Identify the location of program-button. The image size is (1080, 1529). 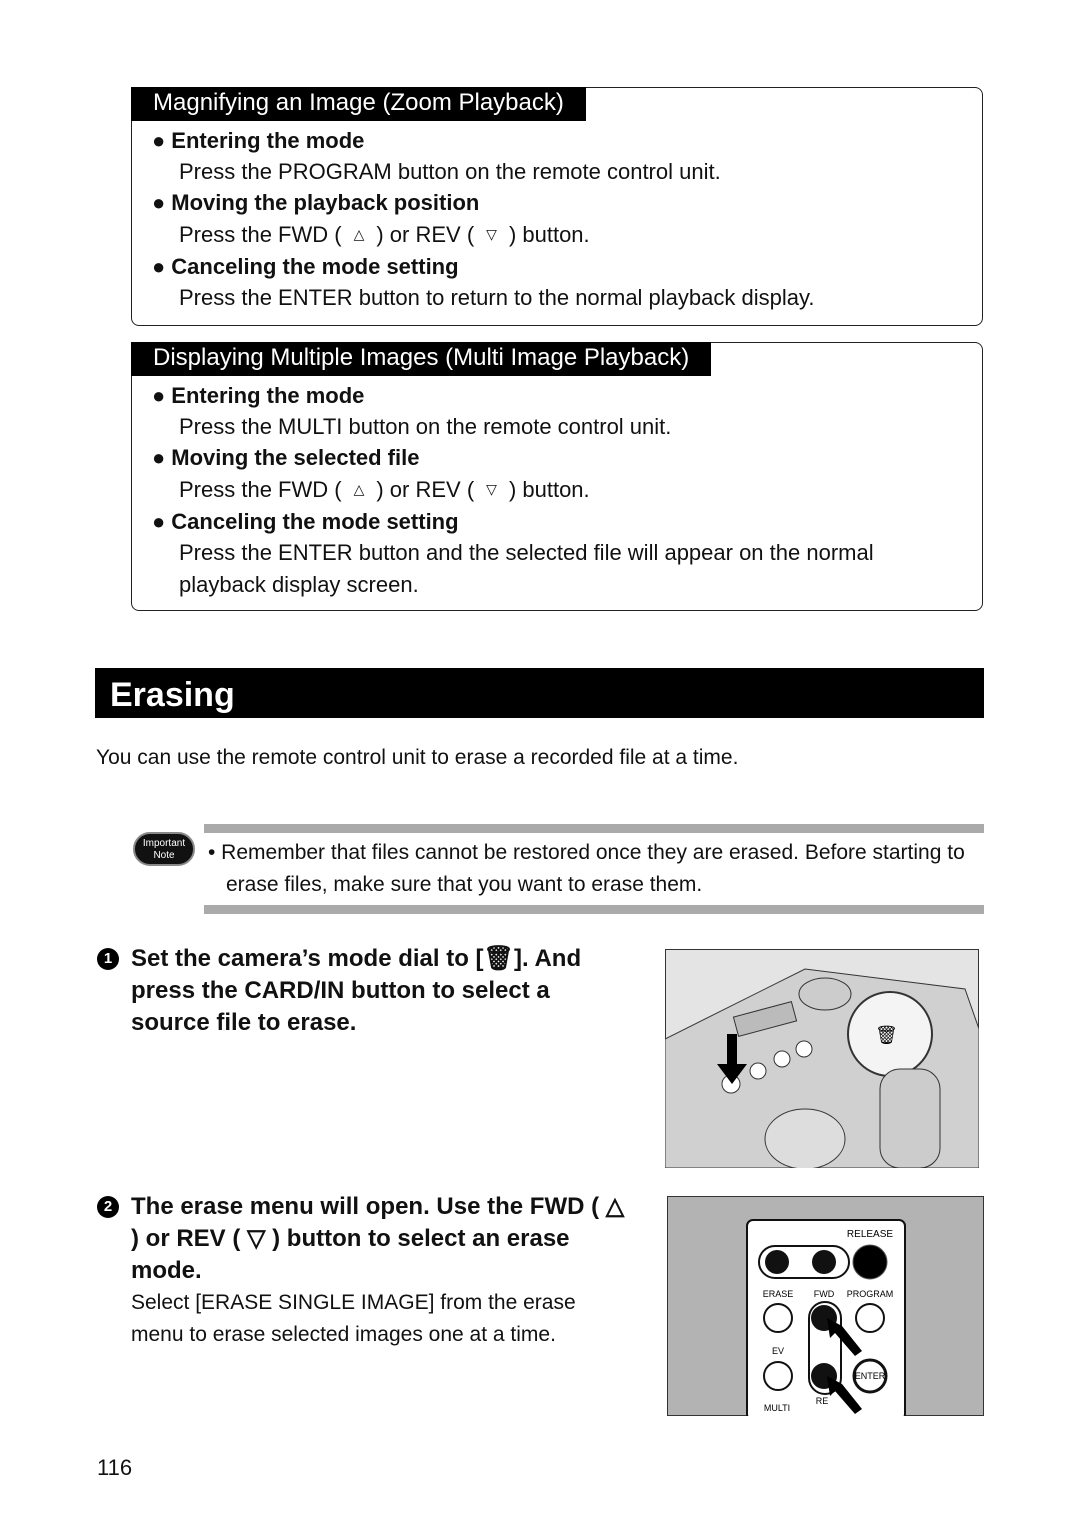
(870, 1318).